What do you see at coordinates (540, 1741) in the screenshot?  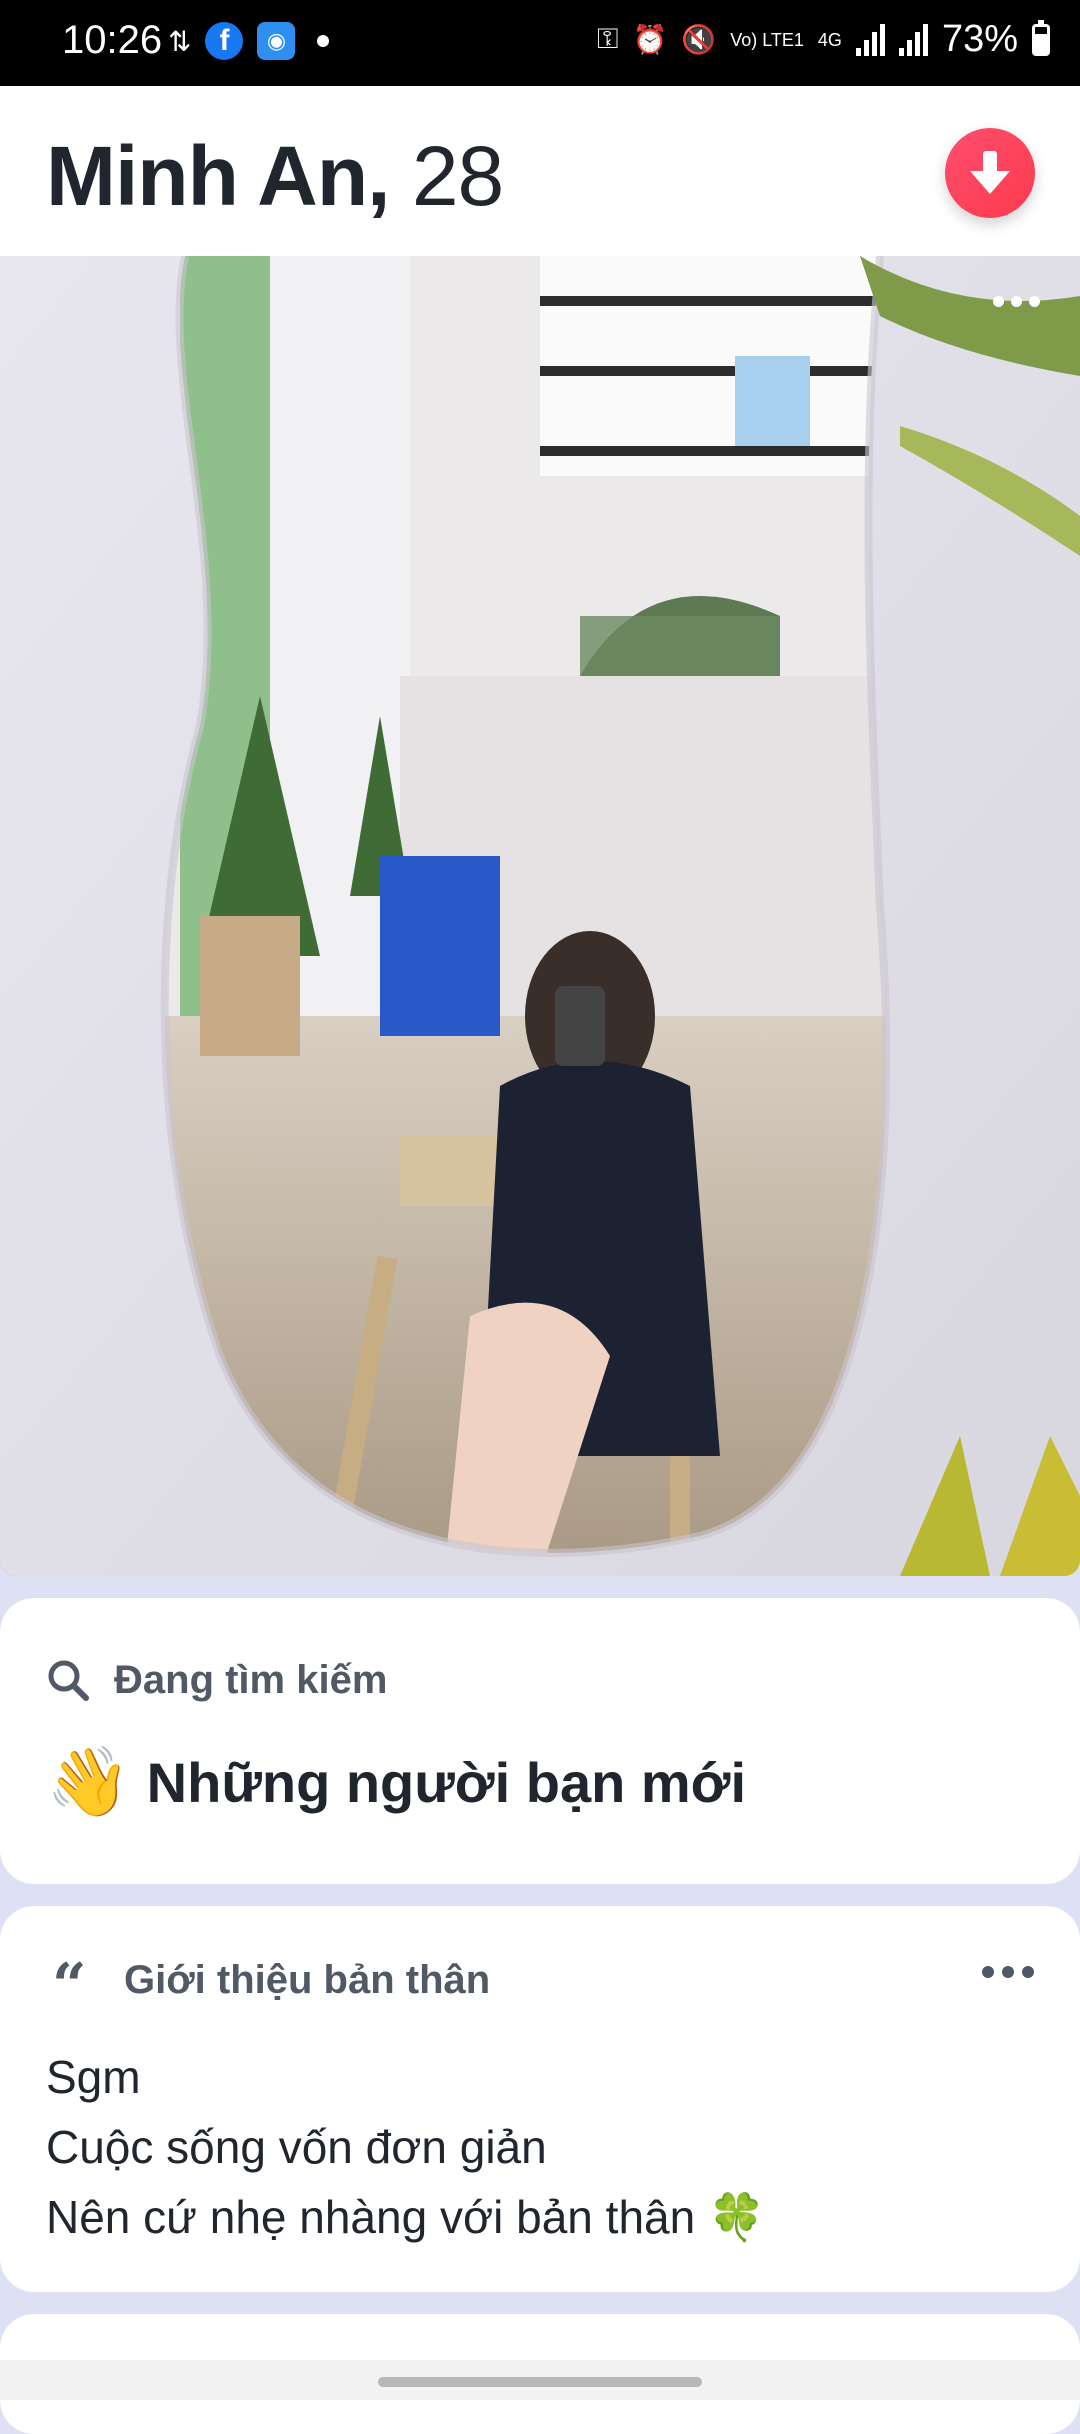 I see `looking-for-card: Đang tìm kiếm 👋 Những người bạn mới` at bounding box center [540, 1741].